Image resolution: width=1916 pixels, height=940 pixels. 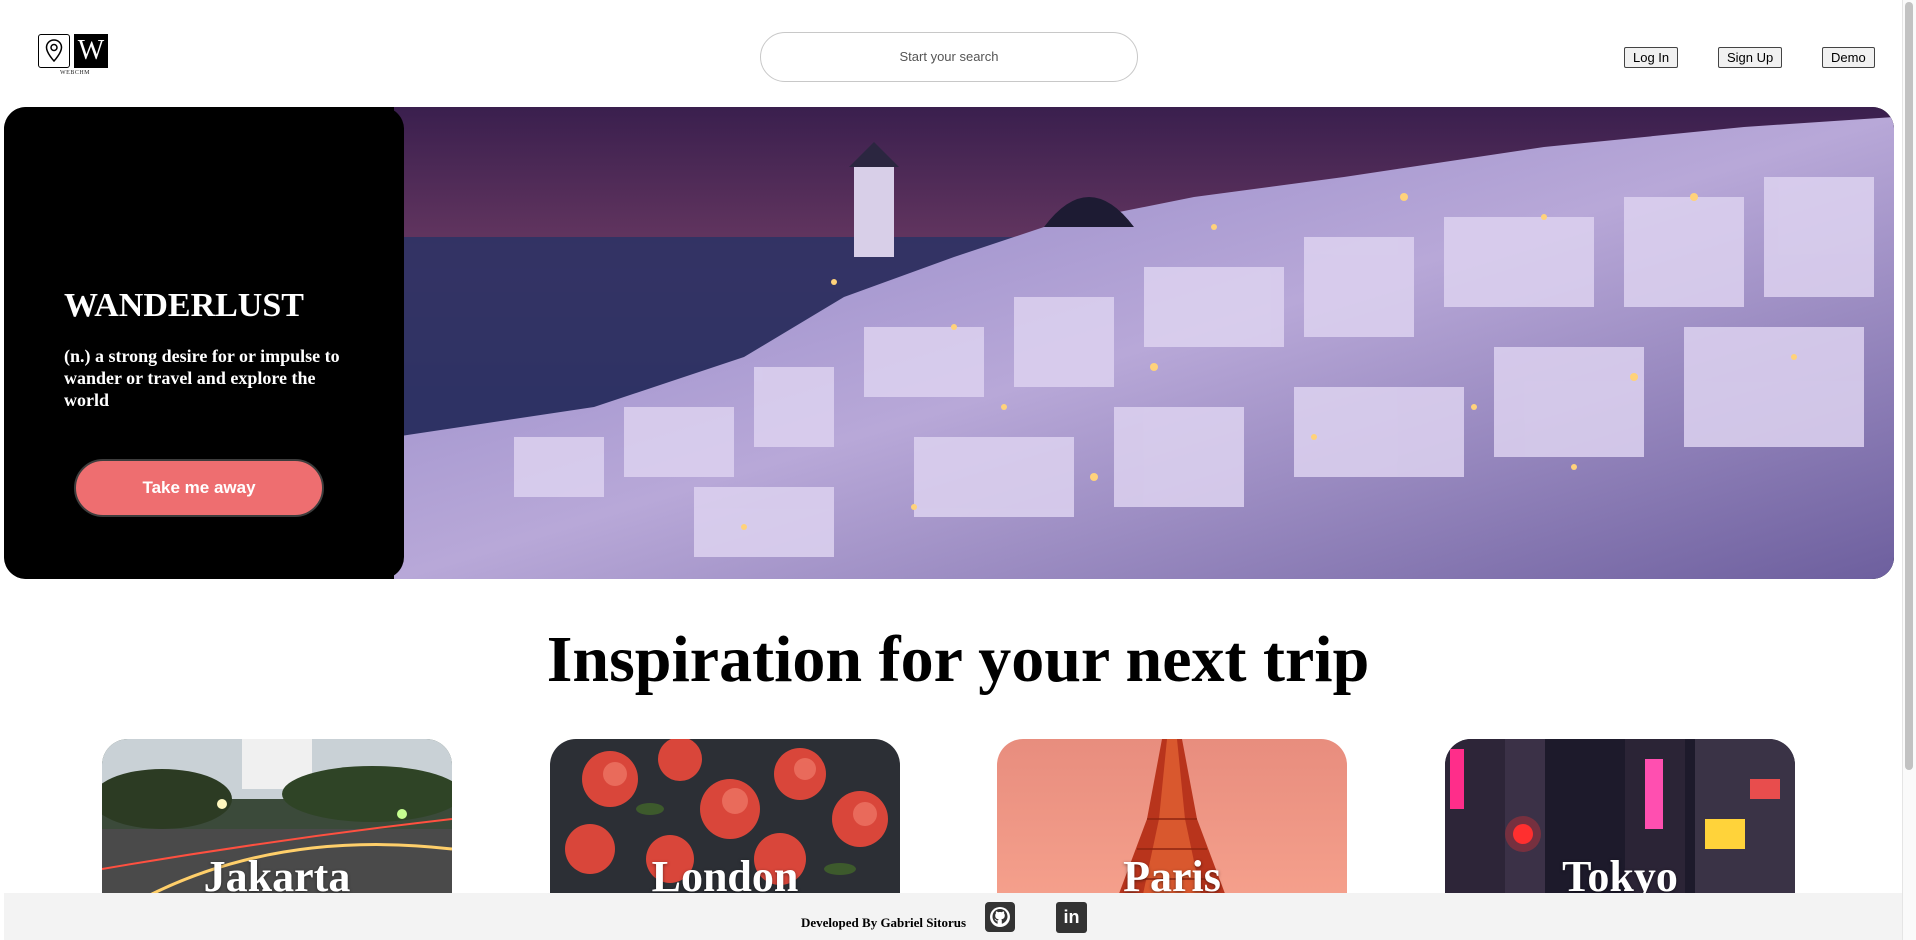 What do you see at coordinates (1071, 917) in the screenshot?
I see `linkedin-icon: in` at bounding box center [1071, 917].